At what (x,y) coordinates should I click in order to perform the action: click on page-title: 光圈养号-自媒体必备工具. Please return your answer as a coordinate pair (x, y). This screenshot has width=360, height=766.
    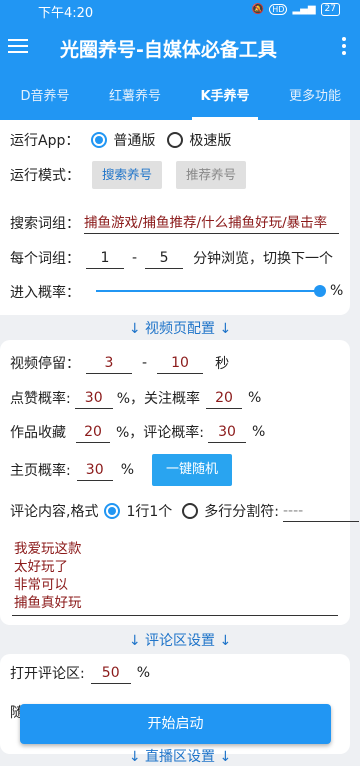
    Looking at the image, I should click on (168, 50).